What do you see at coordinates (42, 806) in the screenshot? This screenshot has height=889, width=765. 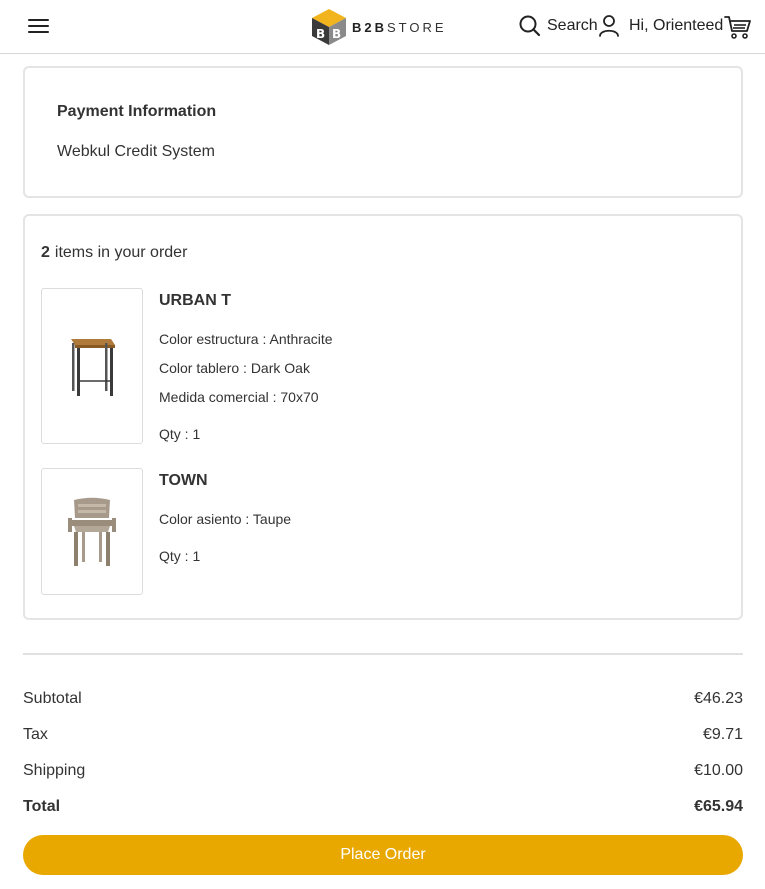 I see `total-label: Total` at bounding box center [42, 806].